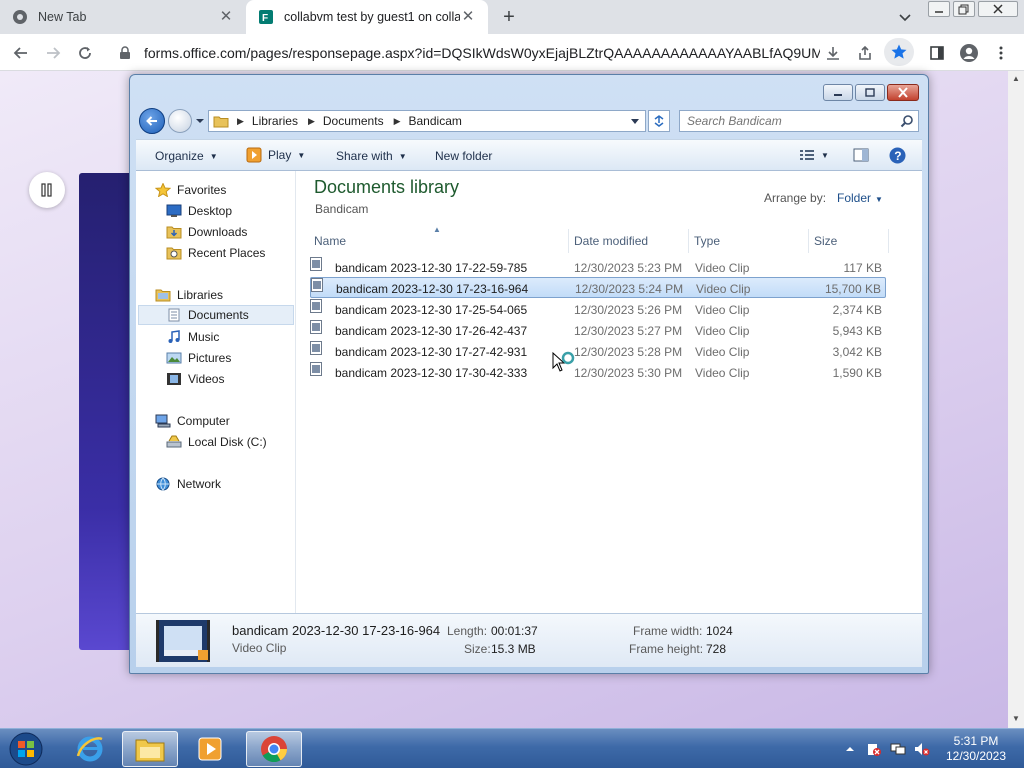  Describe the element at coordinates (939, 9) in the screenshot. I see `minimize-button` at that location.